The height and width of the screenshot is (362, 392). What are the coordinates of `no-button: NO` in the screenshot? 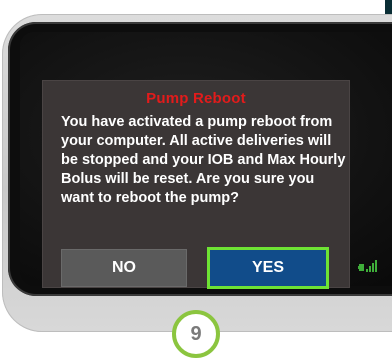 It's located at (124, 268).